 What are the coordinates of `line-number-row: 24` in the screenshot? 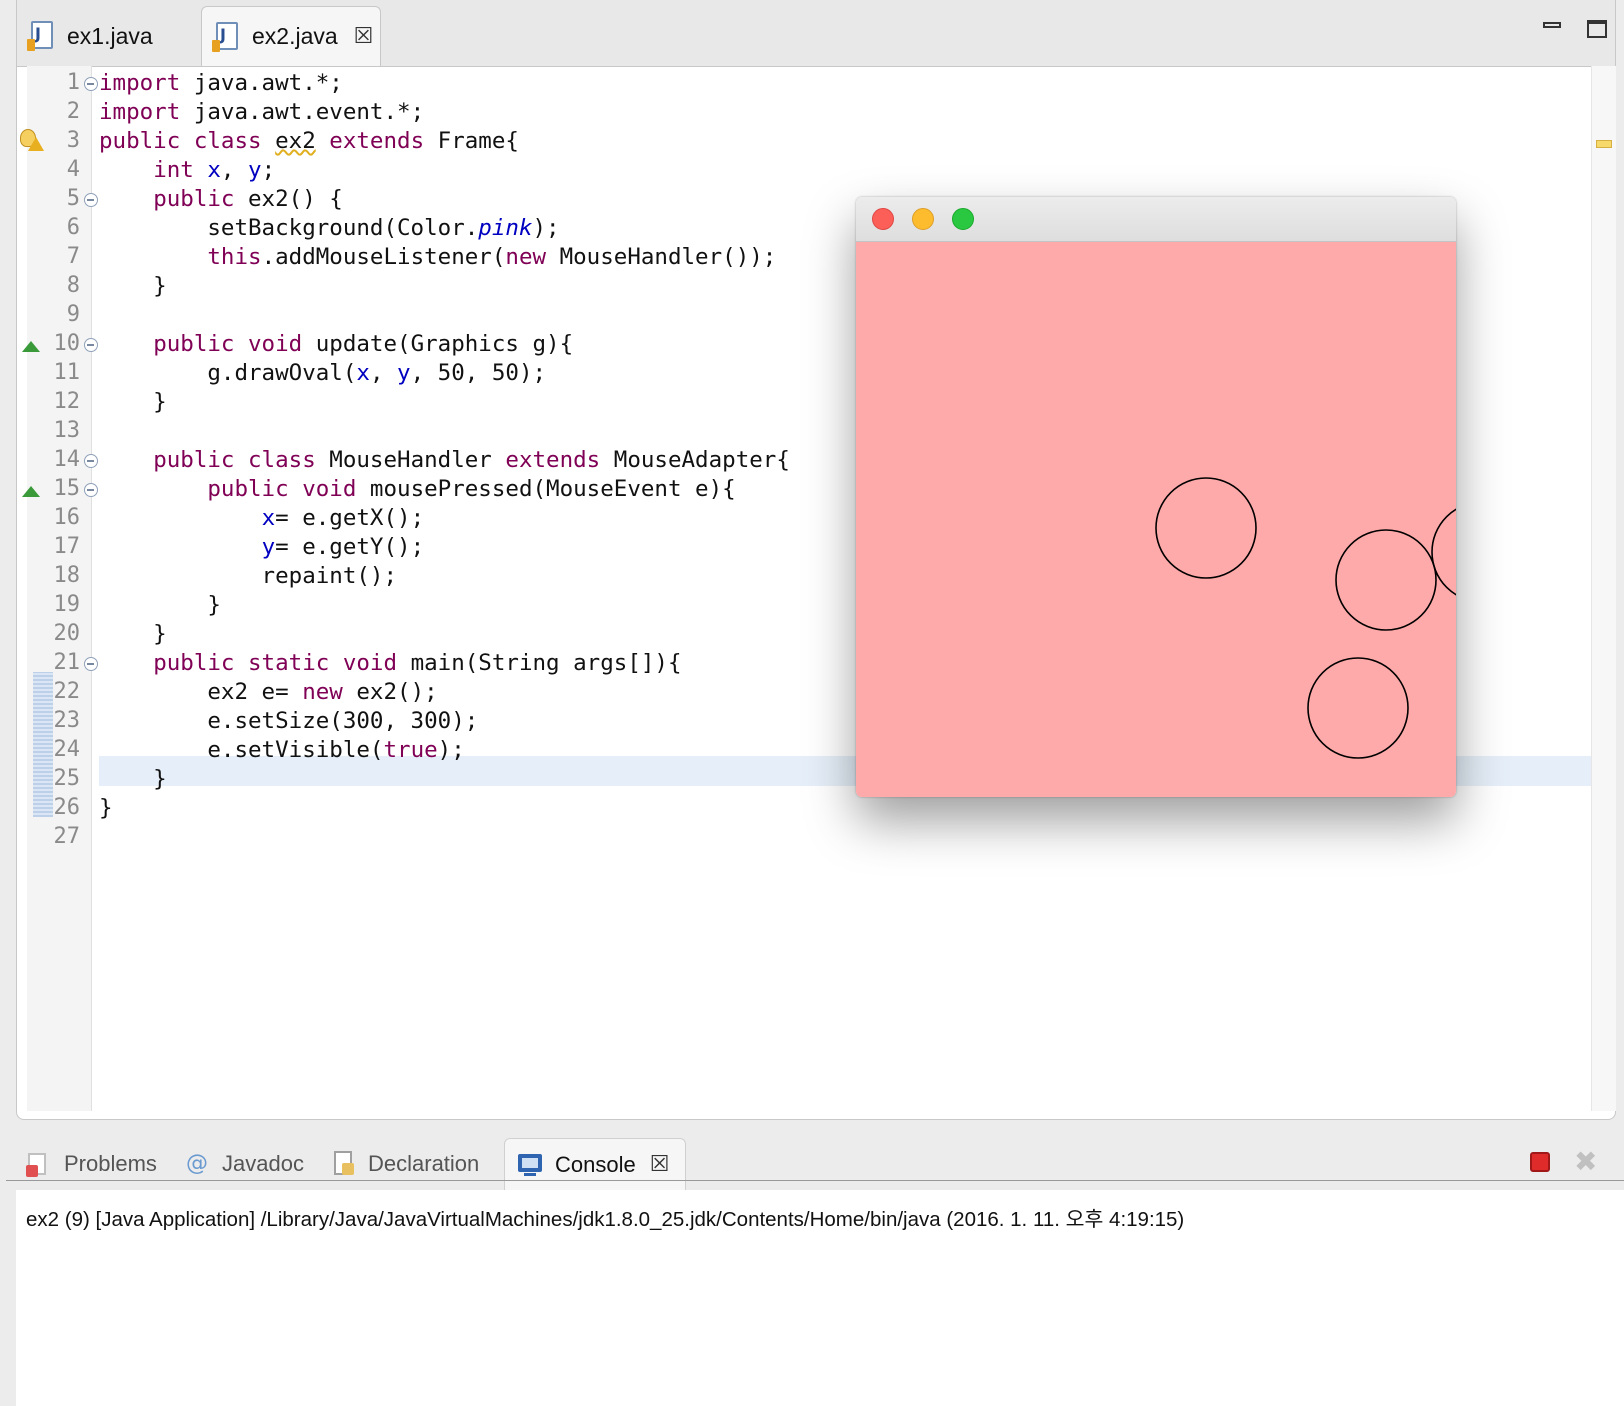 It's located at (66, 750).